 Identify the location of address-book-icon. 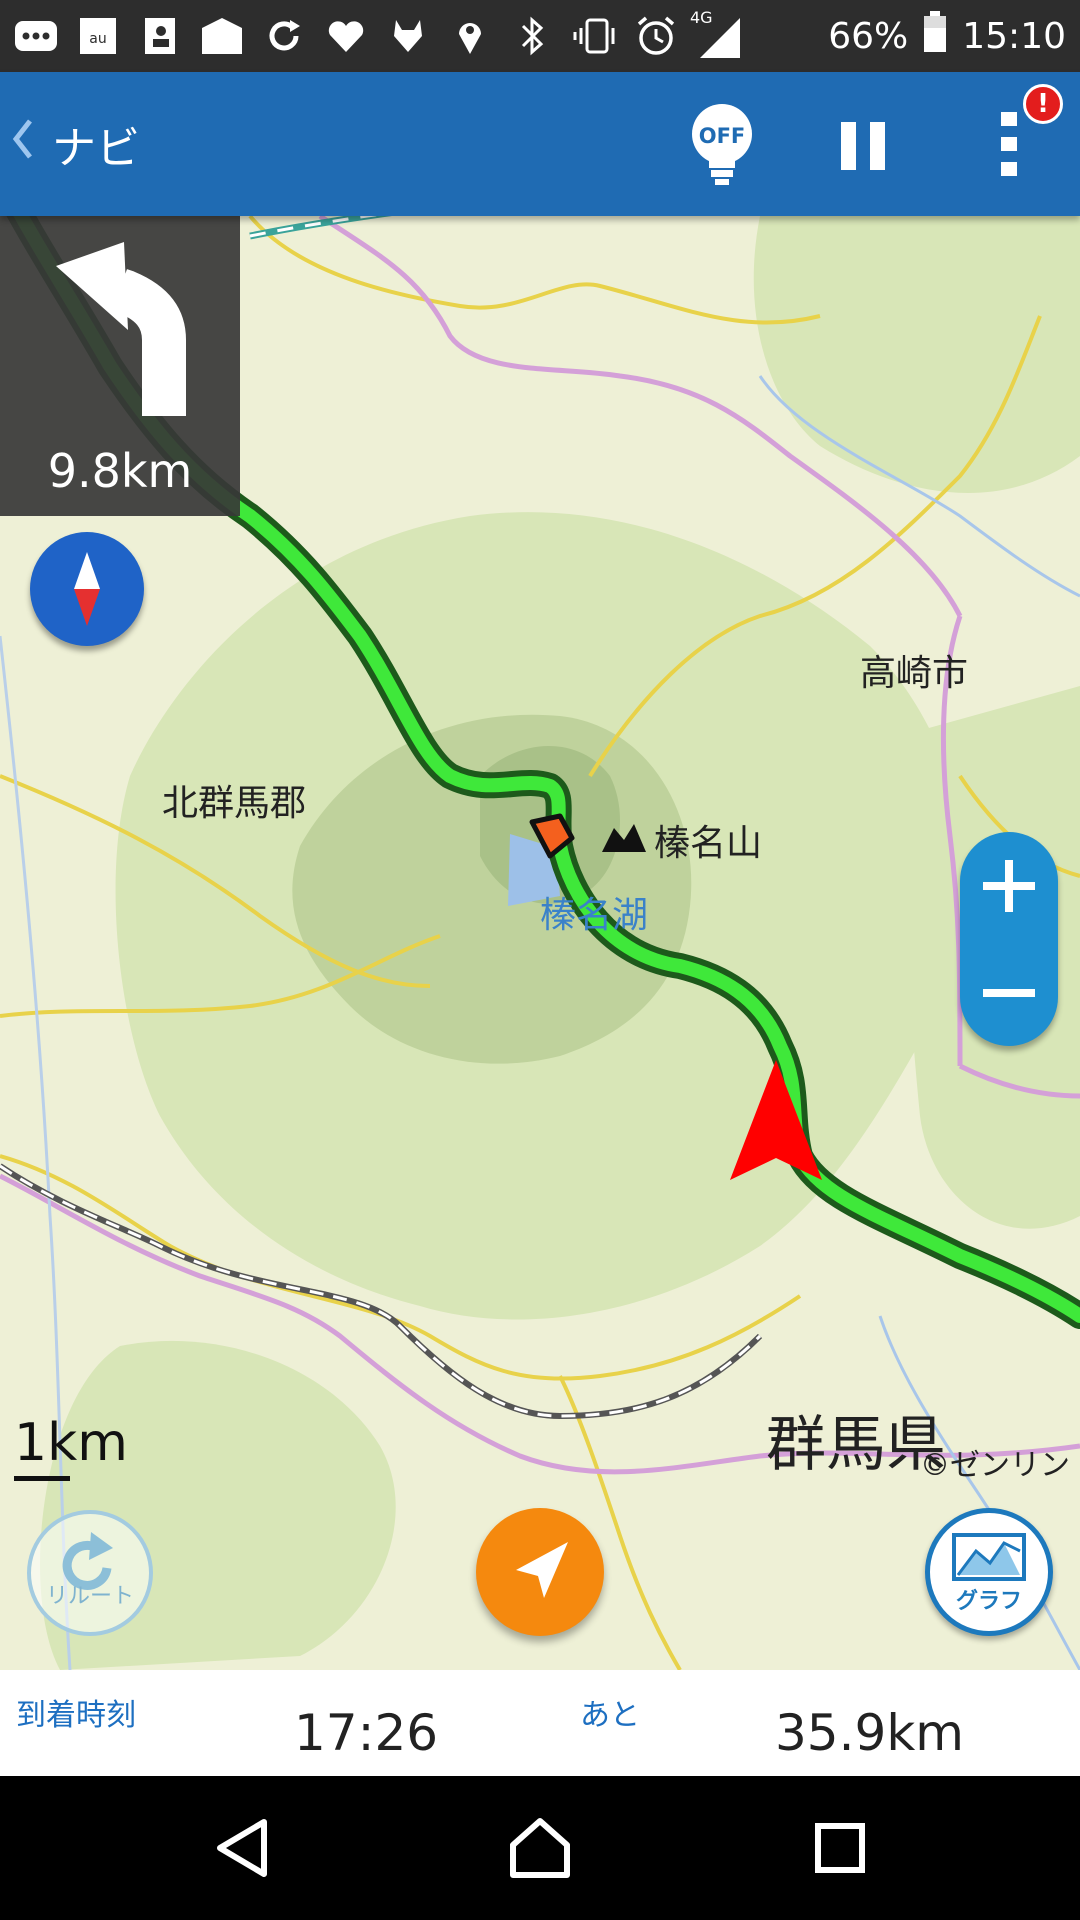
(160, 36).